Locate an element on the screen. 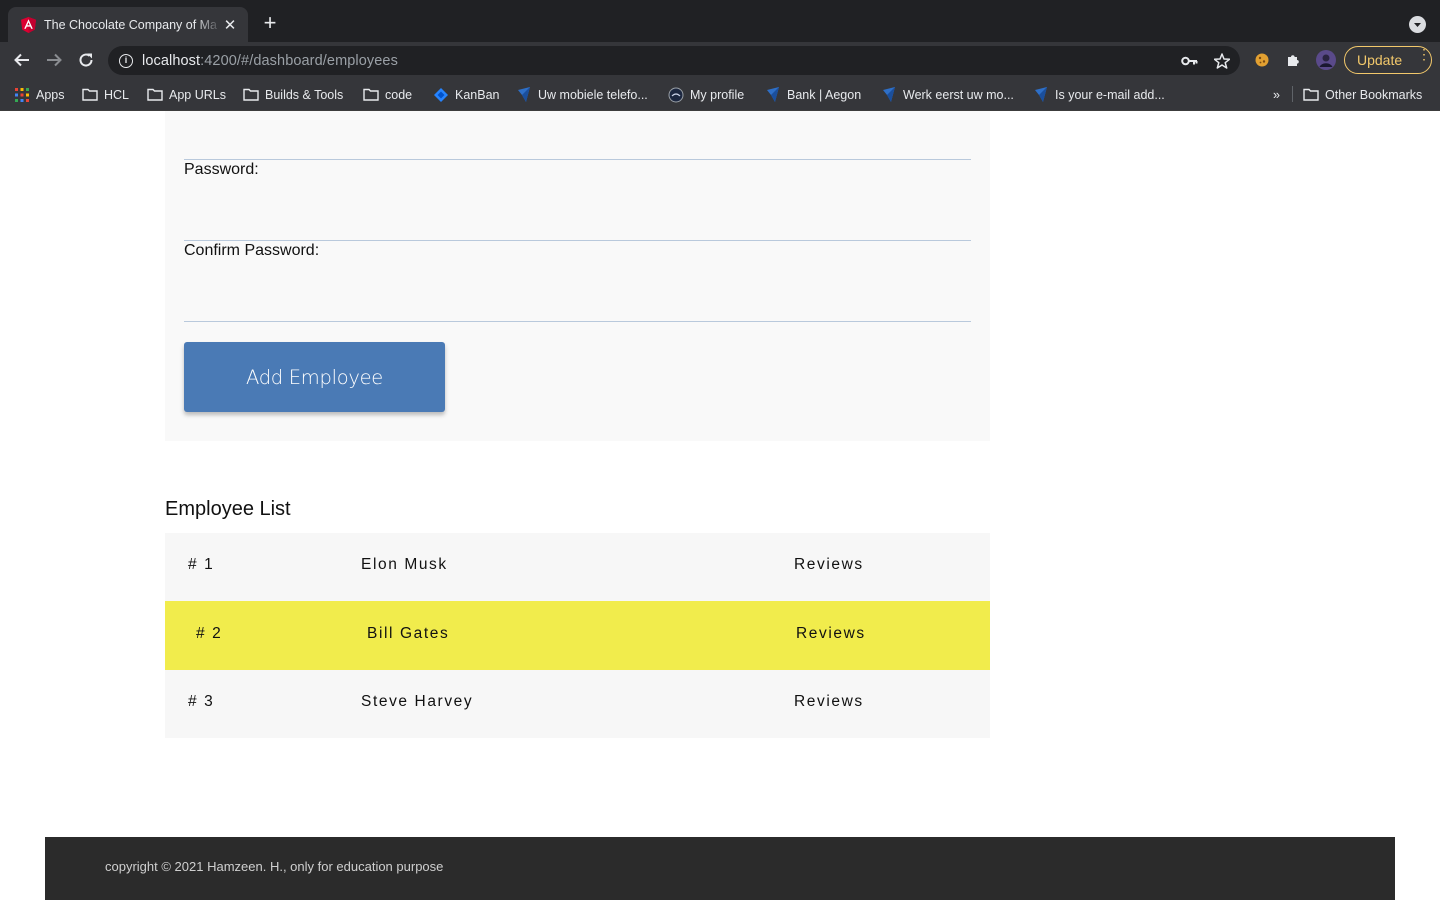 The image size is (1440, 900). bookmark-hcl: HCL is located at coordinates (105, 94).